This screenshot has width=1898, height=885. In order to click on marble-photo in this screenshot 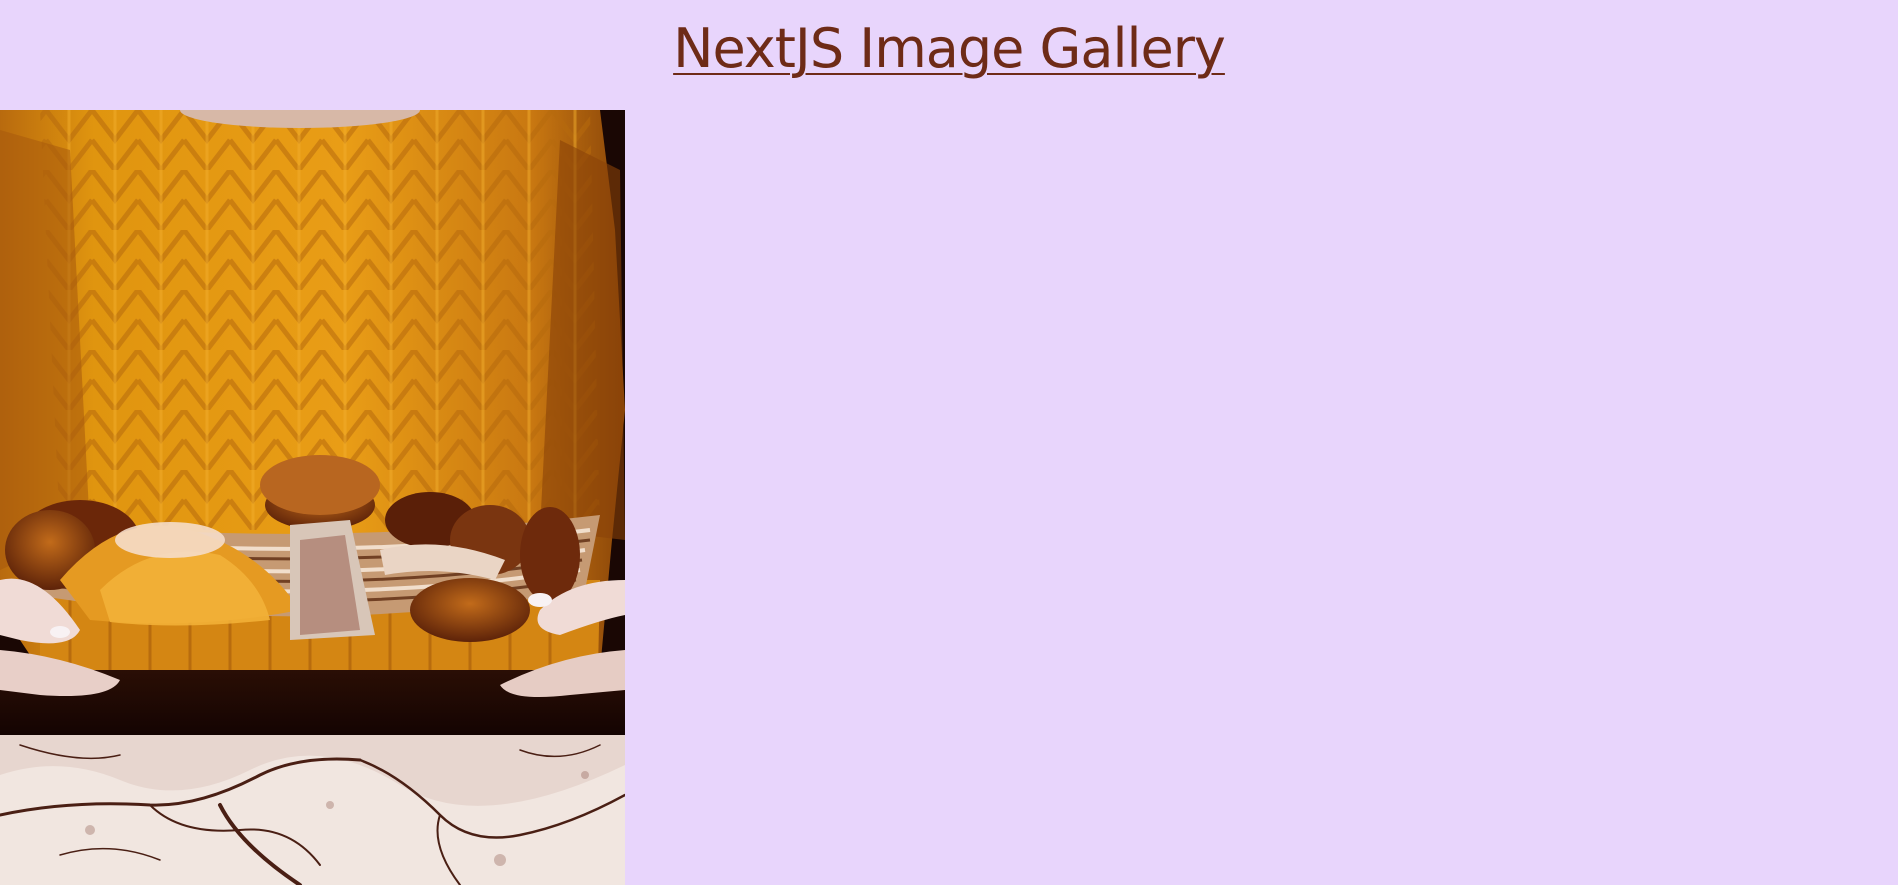, I will do `click(312, 810)`.